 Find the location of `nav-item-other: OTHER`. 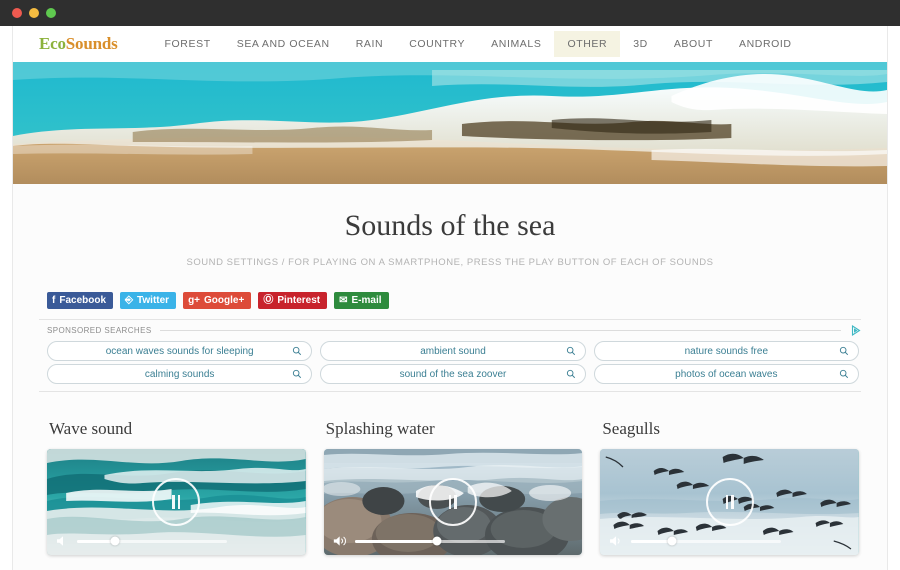

nav-item-other: OTHER is located at coordinates (587, 44).